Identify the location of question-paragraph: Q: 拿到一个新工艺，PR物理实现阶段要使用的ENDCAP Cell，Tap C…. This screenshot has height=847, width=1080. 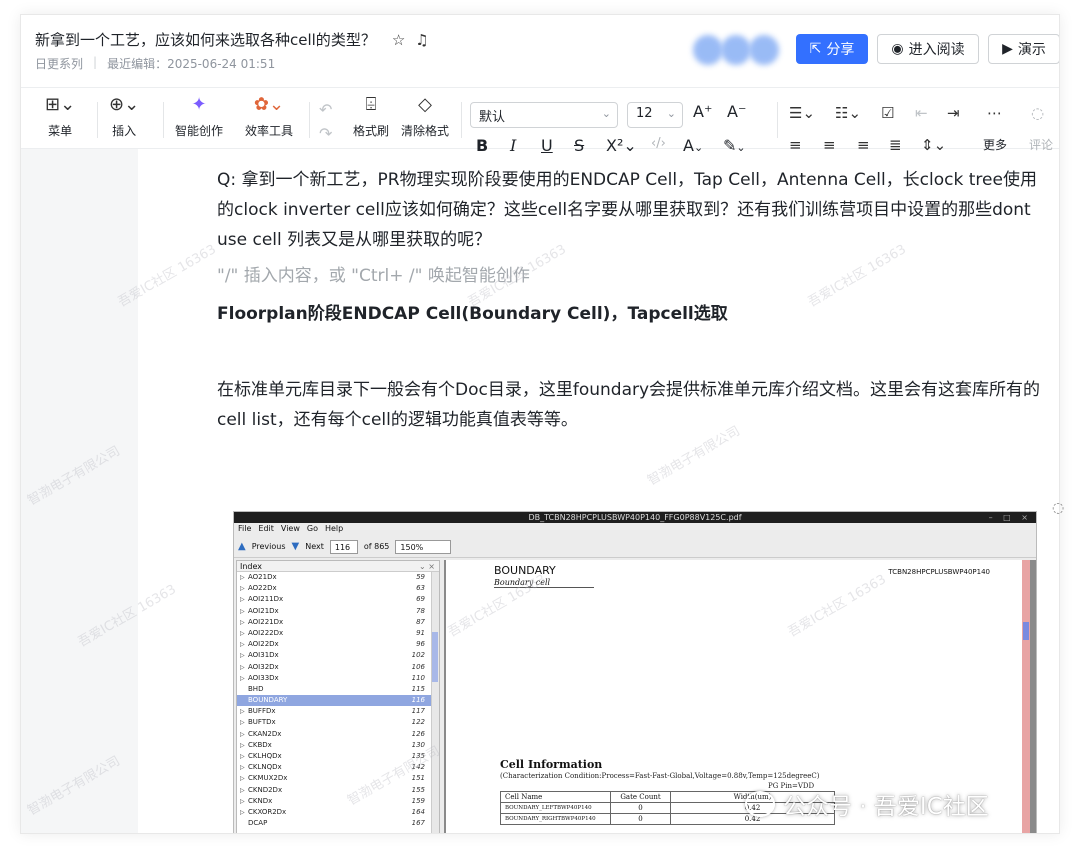
(632, 210).